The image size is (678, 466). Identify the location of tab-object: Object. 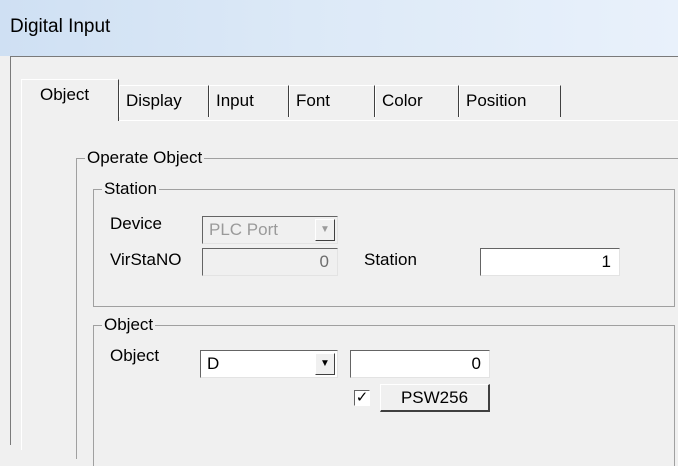
(70, 100).